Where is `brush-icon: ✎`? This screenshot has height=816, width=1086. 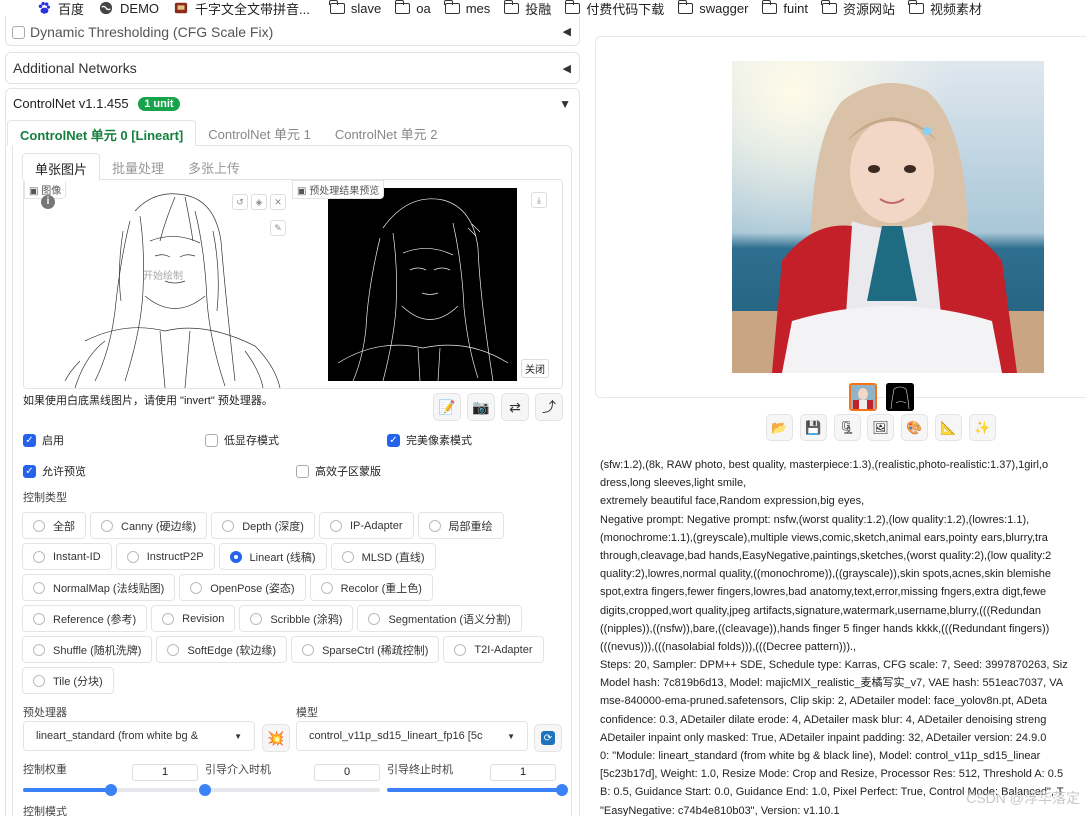 brush-icon: ✎ is located at coordinates (278, 228).